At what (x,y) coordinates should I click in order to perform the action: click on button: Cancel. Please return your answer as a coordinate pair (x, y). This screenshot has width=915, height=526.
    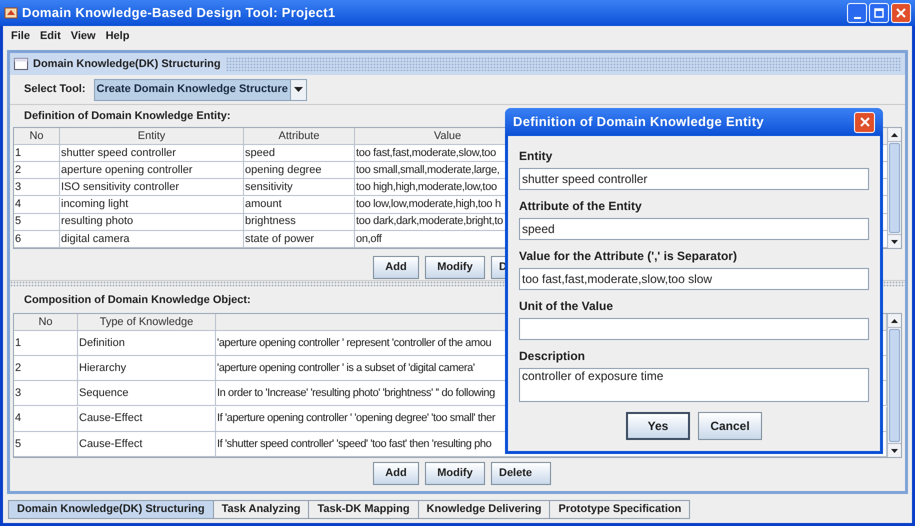
    Looking at the image, I should click on (730, 426).